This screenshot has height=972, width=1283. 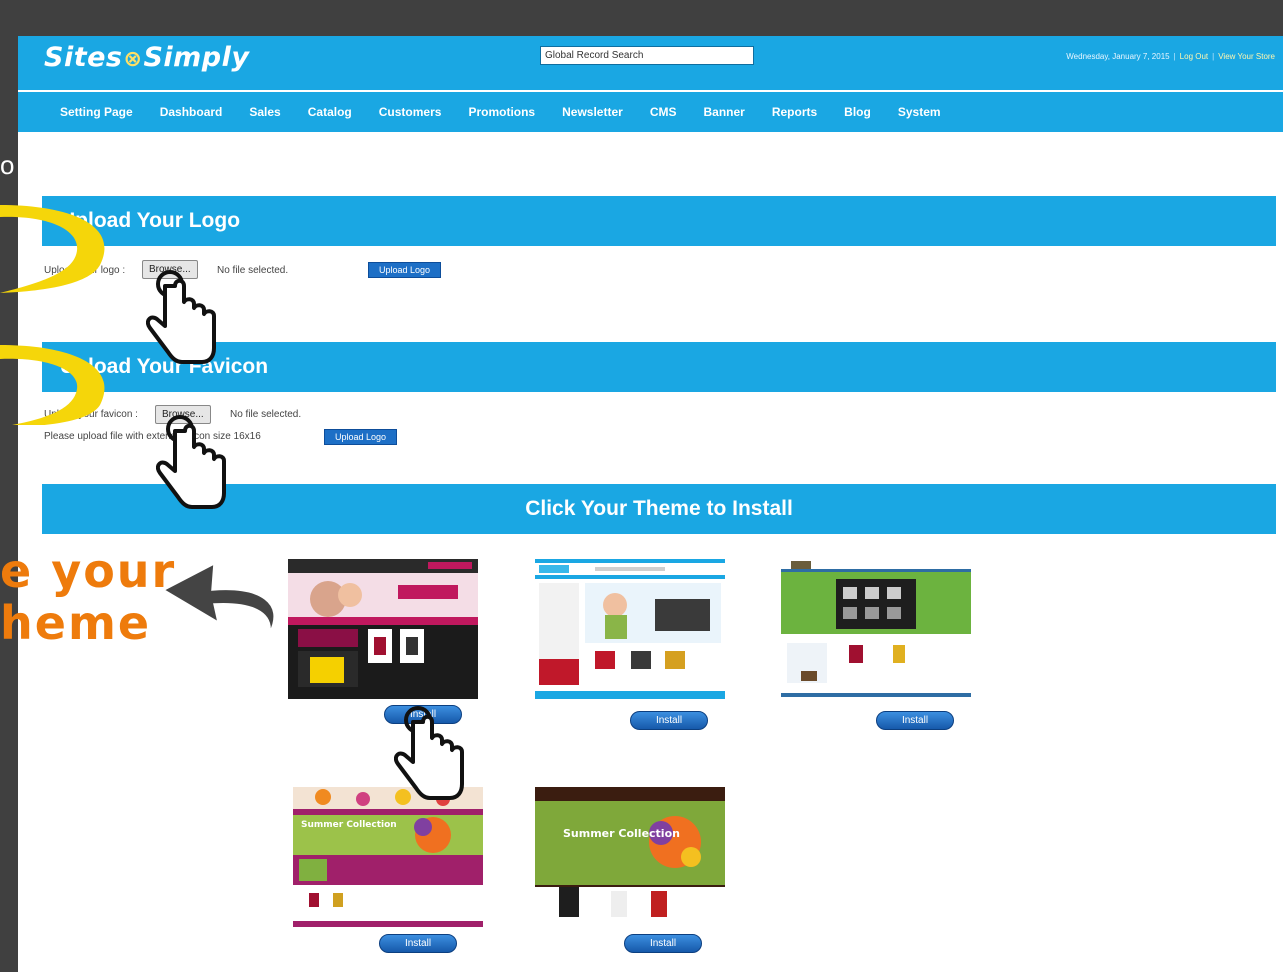 I want to click on upload-logo-header: Upload Your Logo, so click(x=659, y=221).